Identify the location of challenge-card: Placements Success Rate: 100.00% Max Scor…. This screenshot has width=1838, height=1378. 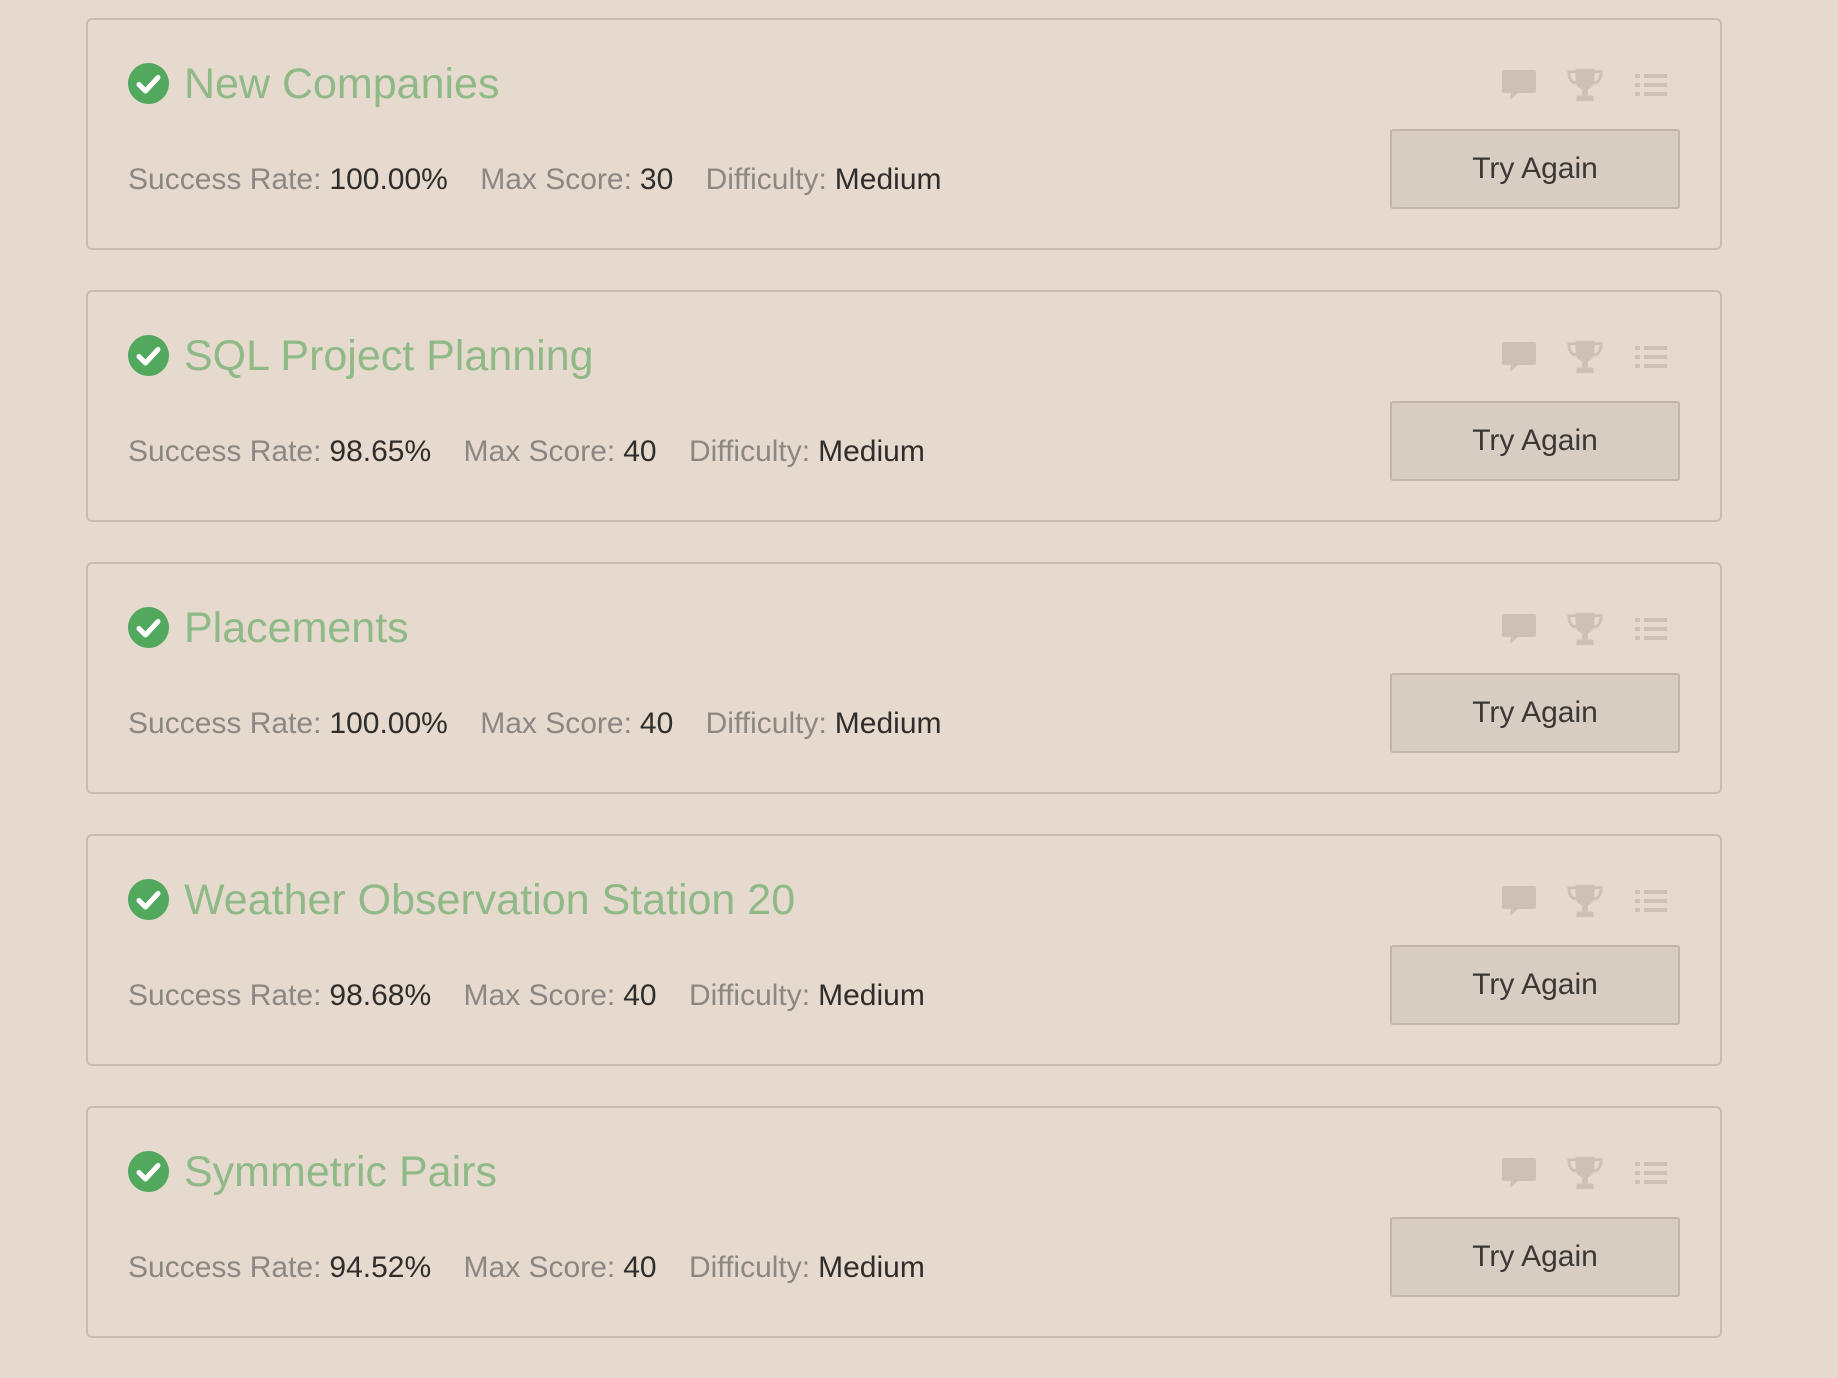
(904, 678).